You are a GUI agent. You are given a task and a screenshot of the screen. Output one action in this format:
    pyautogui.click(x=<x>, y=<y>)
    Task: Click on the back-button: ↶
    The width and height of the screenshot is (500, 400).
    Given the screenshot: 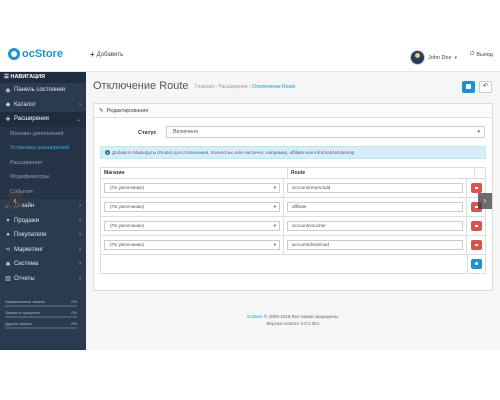 What is the action you would take?
    pyautogui.click(x=485, y=87)
    